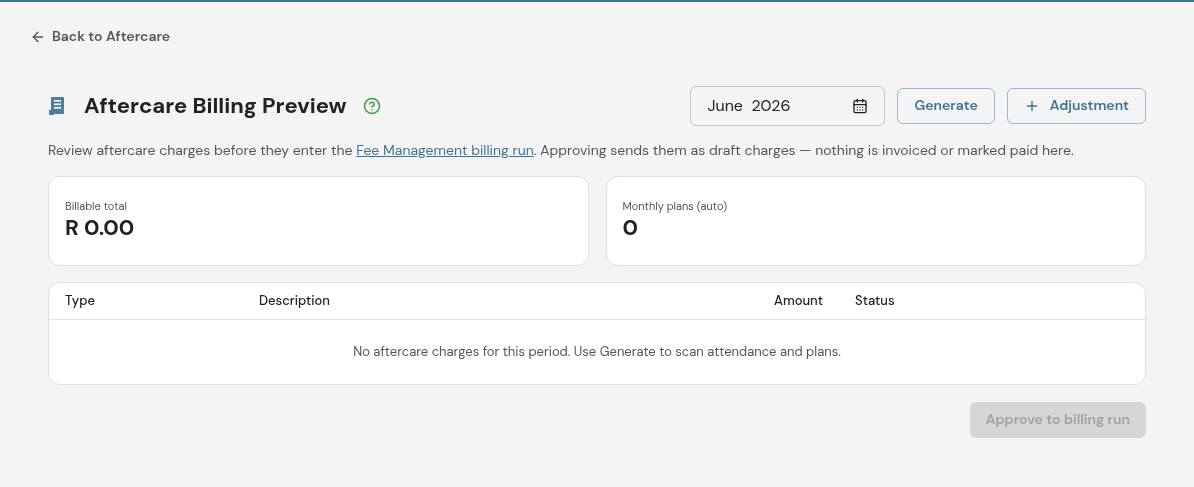  I want to click on stat-label: Monthly plans (auto), so click(675, 205).